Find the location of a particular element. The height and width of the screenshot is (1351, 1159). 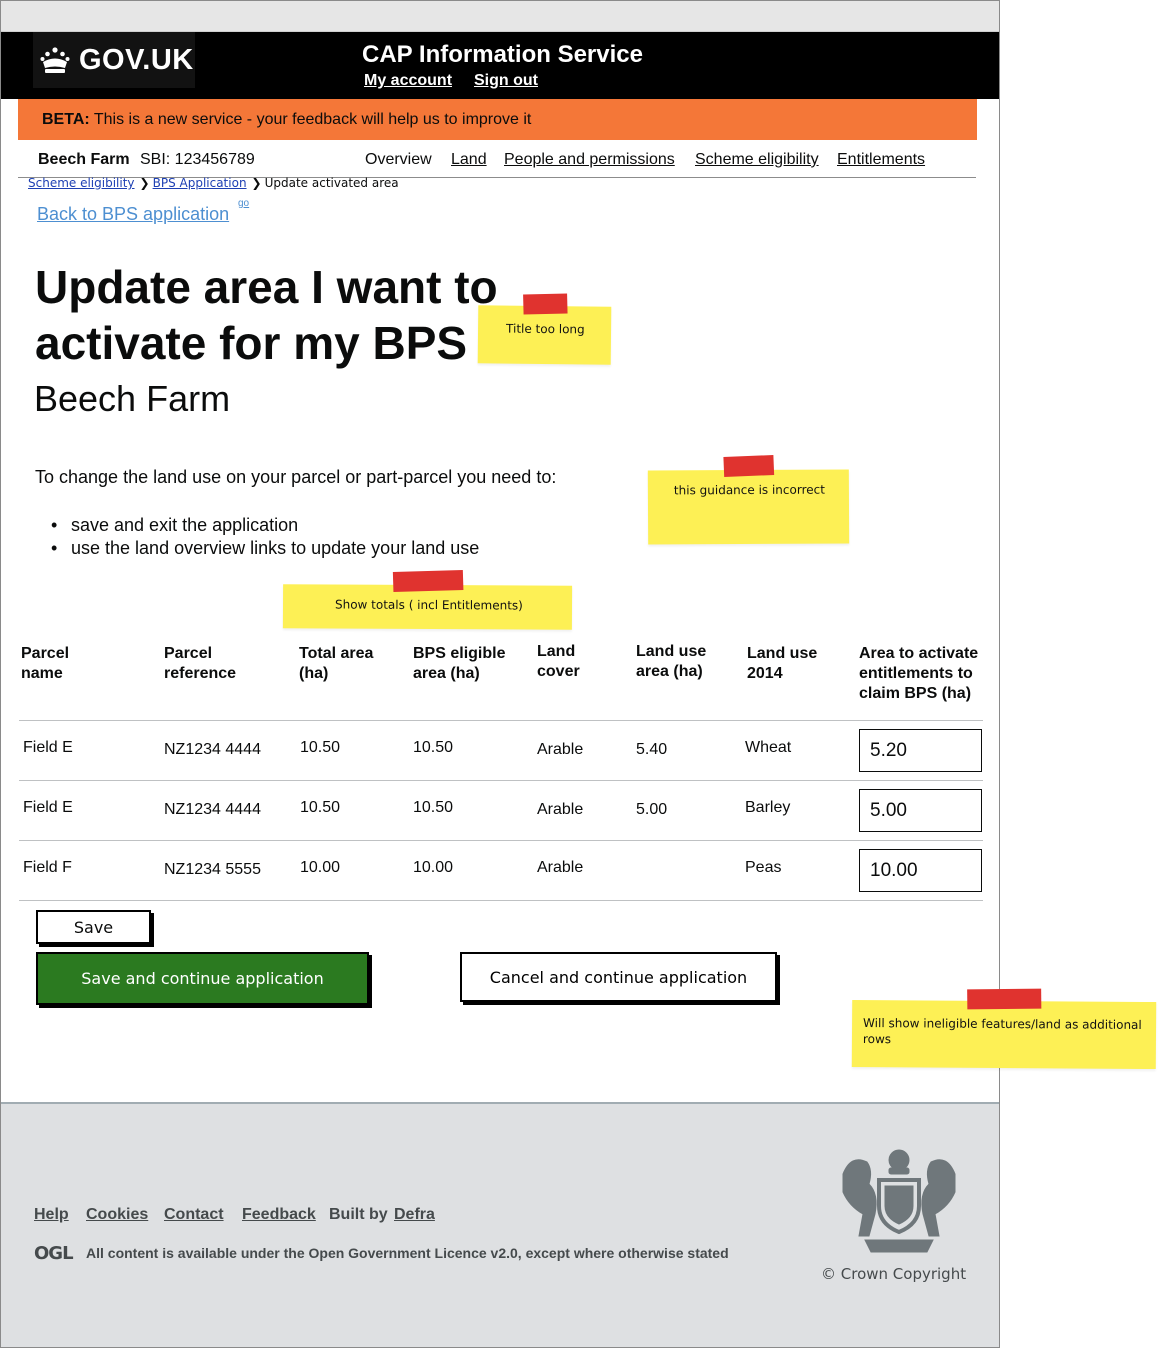

farm-name: Beech Farm is located at coordinates (84, 159).